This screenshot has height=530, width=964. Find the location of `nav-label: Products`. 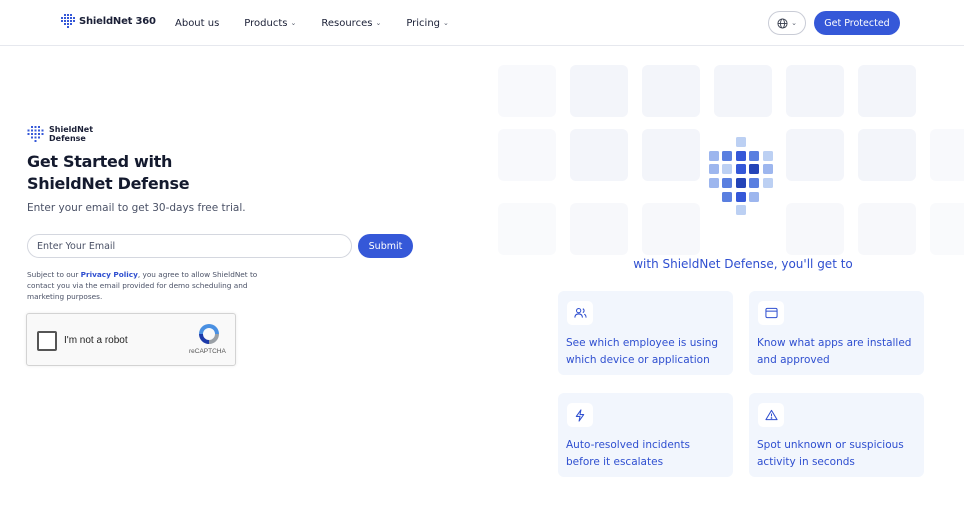

nav-label: Products is located at coordinates (266, 23).